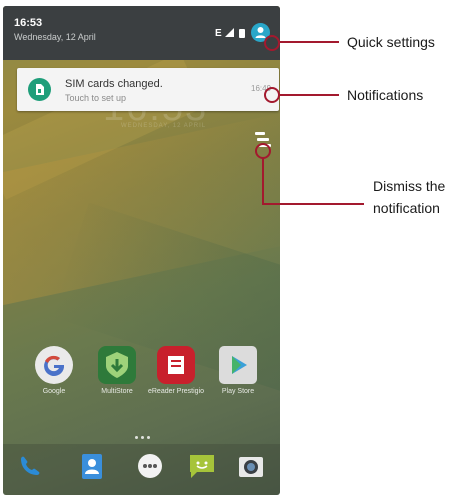  I want to click on play-store-icon, so click(238, 365).